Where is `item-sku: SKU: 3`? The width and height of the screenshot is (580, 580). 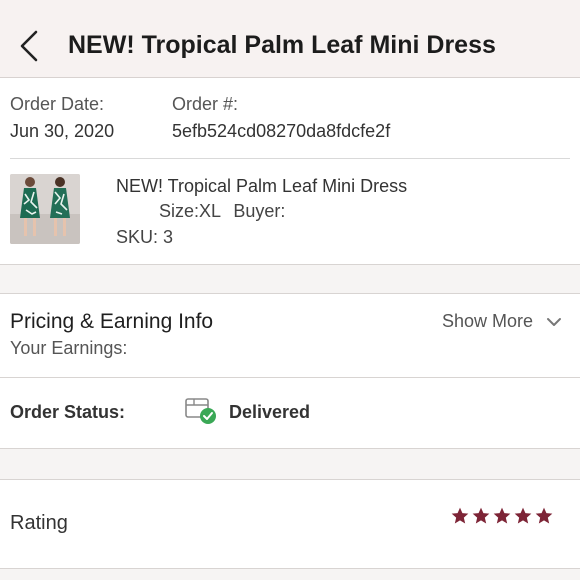
item-sku: SKU: 3 is located at coordinates (145, 237).